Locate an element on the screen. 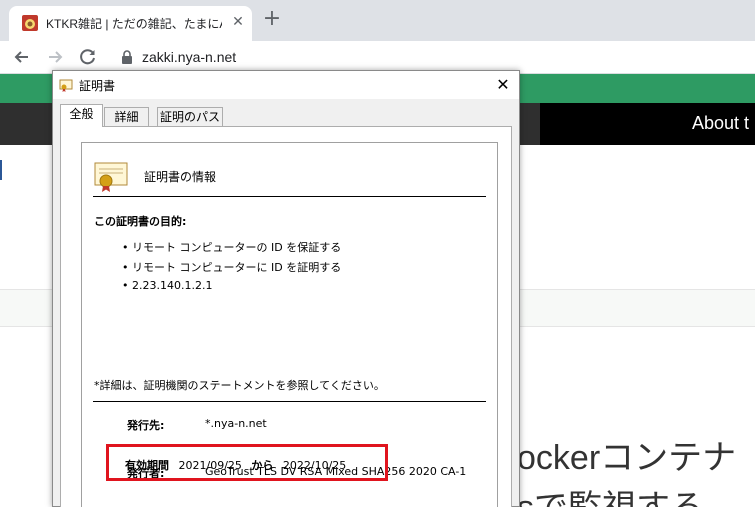 This screenshot has height=507, width=755. dialog-title: 証明書 is located at coordinates (97, 86).